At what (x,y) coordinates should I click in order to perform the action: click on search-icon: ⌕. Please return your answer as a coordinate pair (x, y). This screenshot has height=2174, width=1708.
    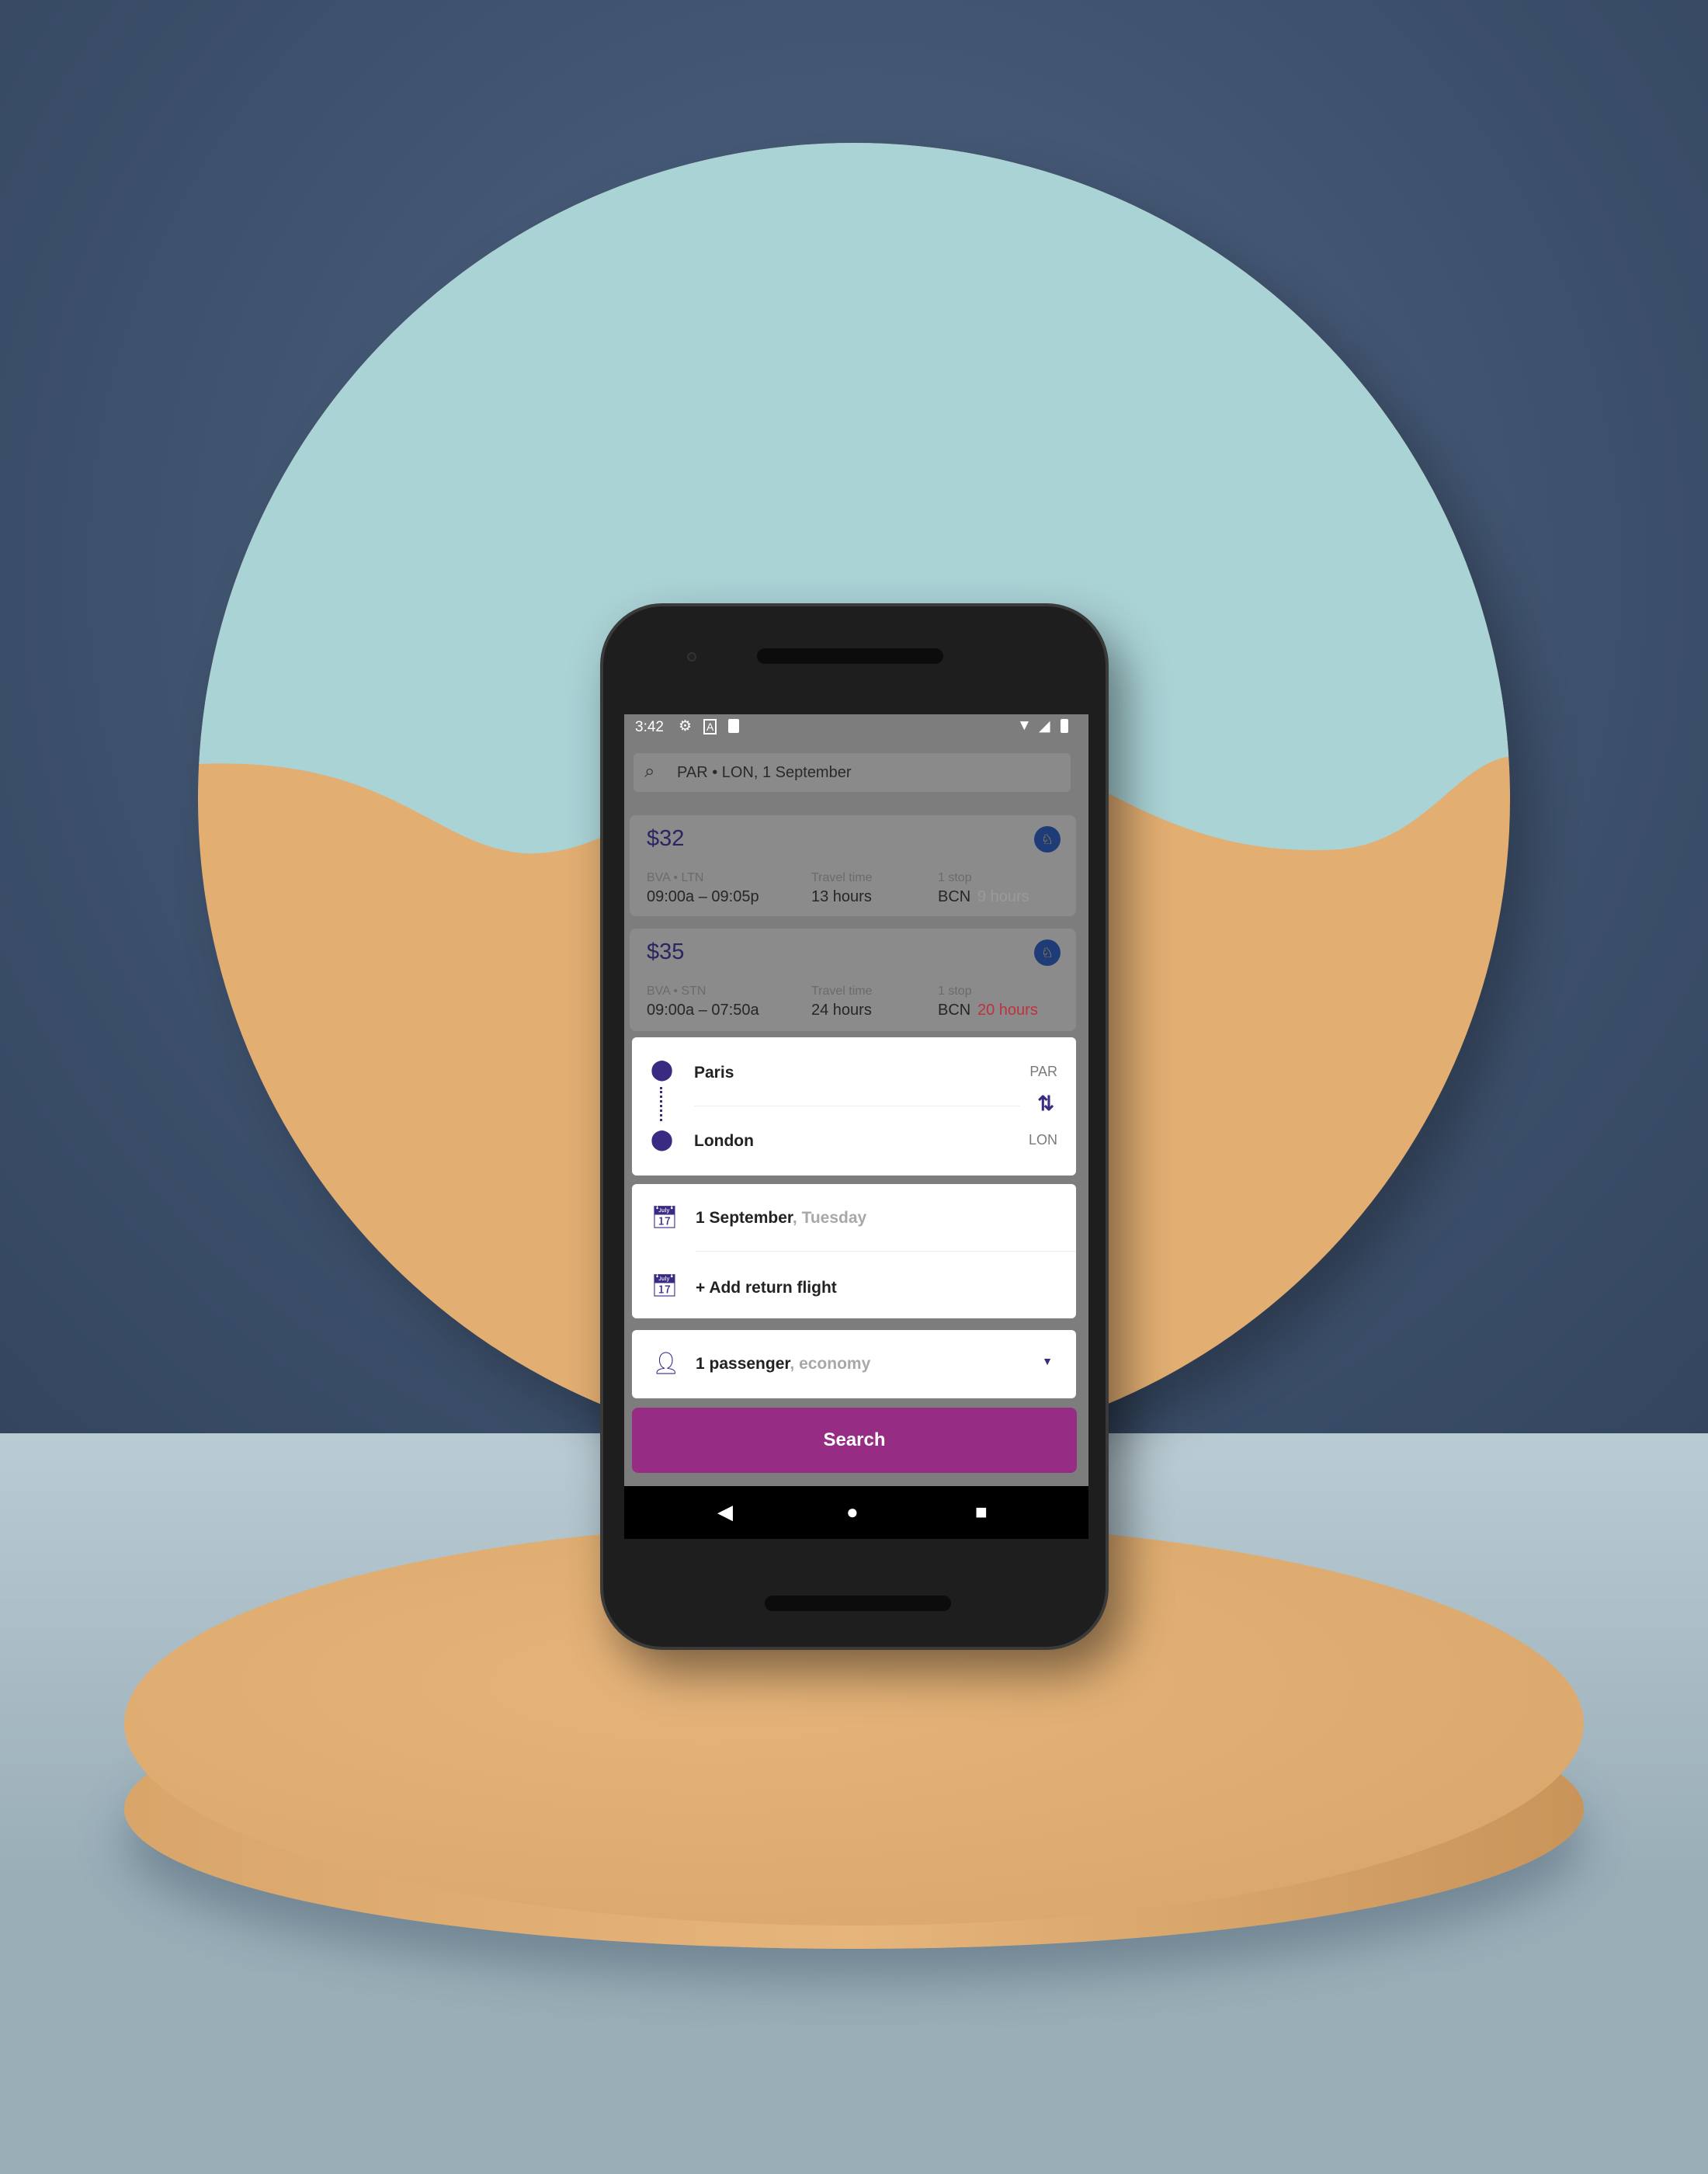
    Looking at the image, I should click on (649, 772).